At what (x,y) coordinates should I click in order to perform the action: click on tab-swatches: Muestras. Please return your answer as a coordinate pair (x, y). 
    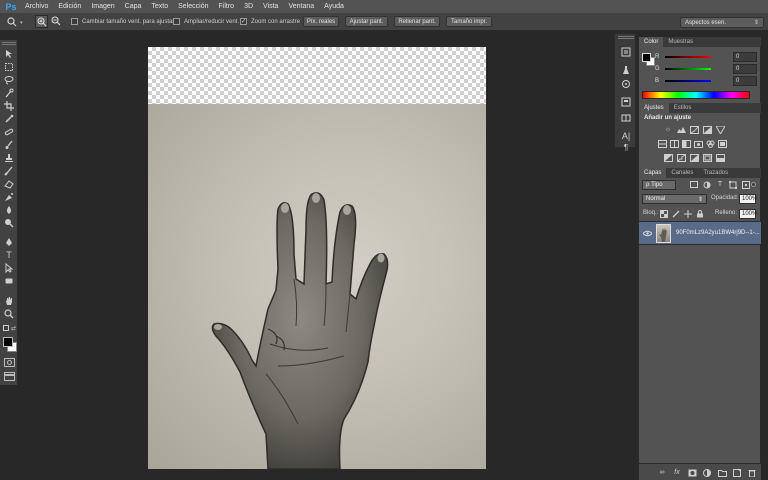
    Looking at the image, I should click on (680, 42).